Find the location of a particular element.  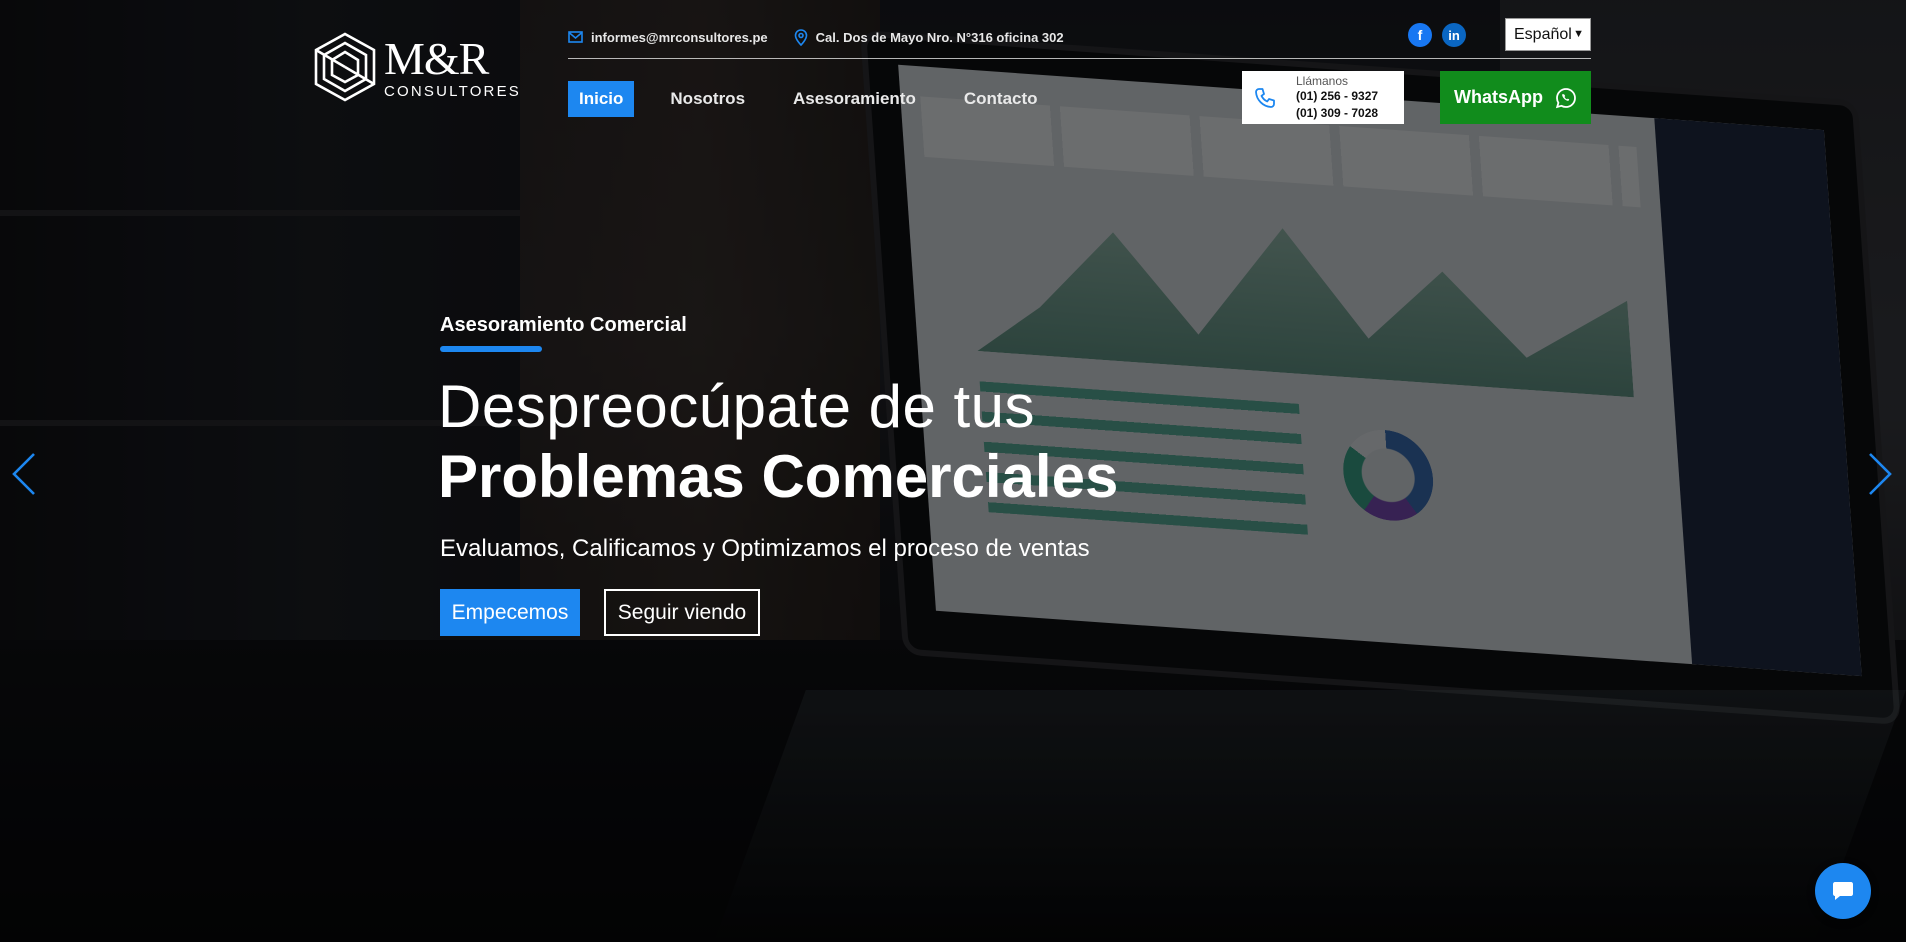

empecemos-button: Empecemos is located at coordinates (510, 612).